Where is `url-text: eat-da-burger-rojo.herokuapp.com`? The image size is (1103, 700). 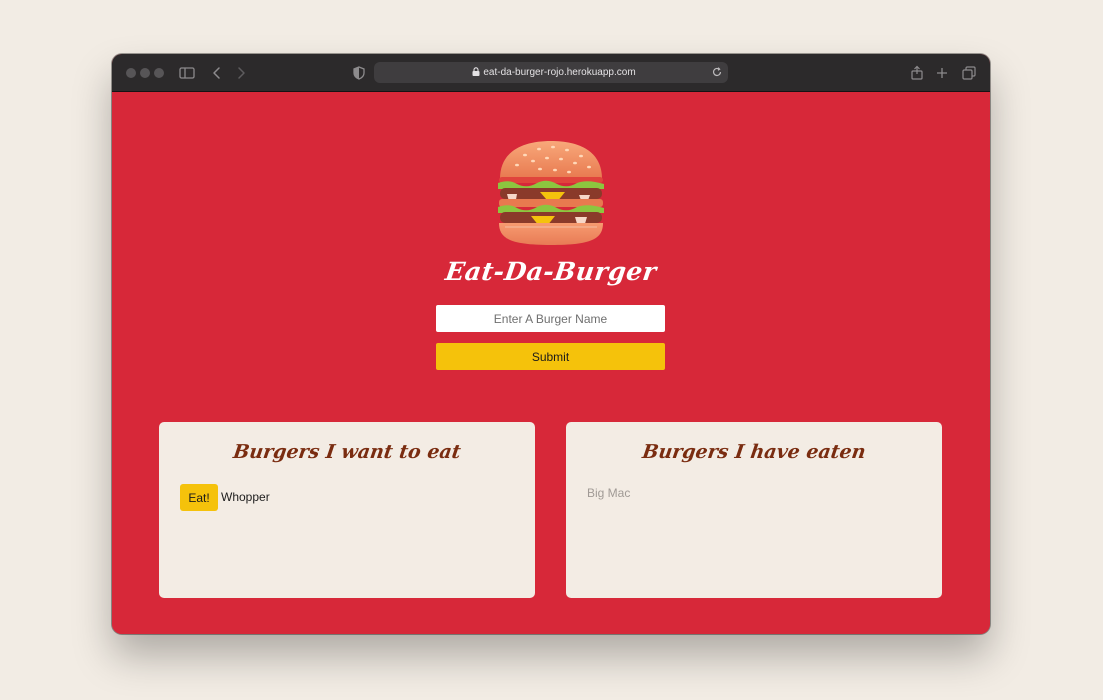
url-text: eat-da-burger-rojo.herokuapp.com is located at coordinates (559, 72).